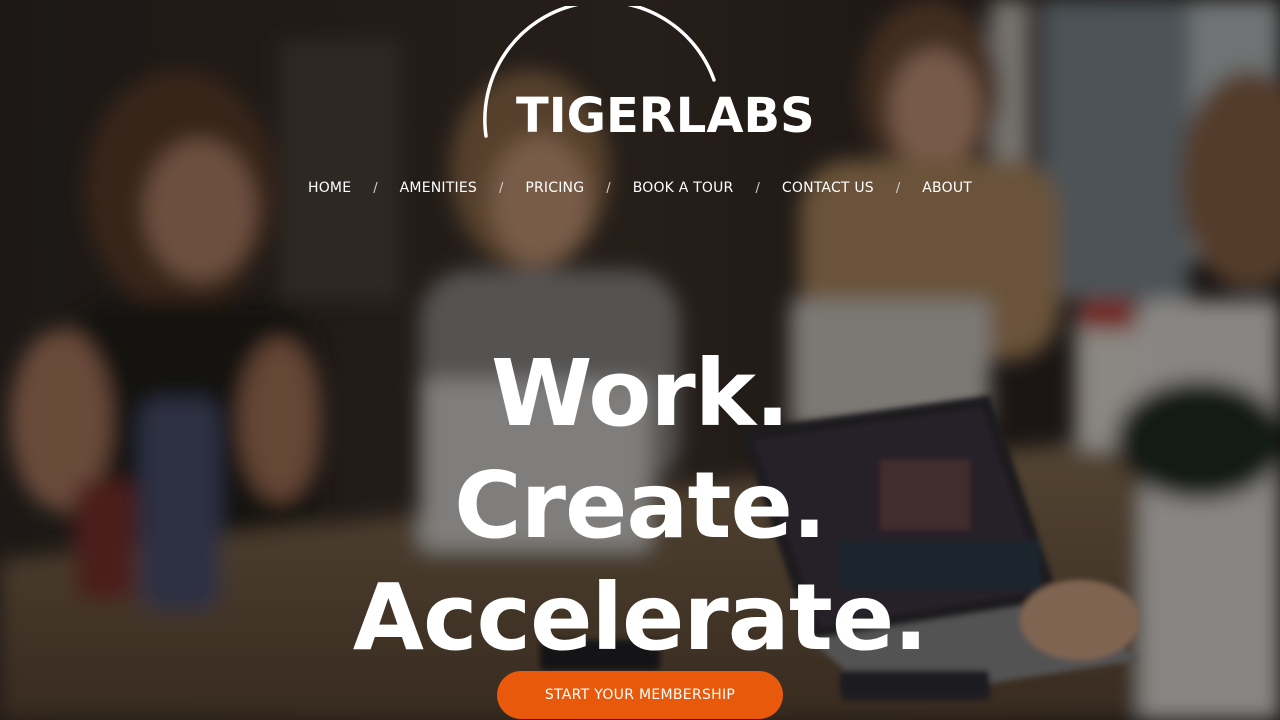  I want to click on nav-item-contact-us: CONTACT US, so click(828, 188).